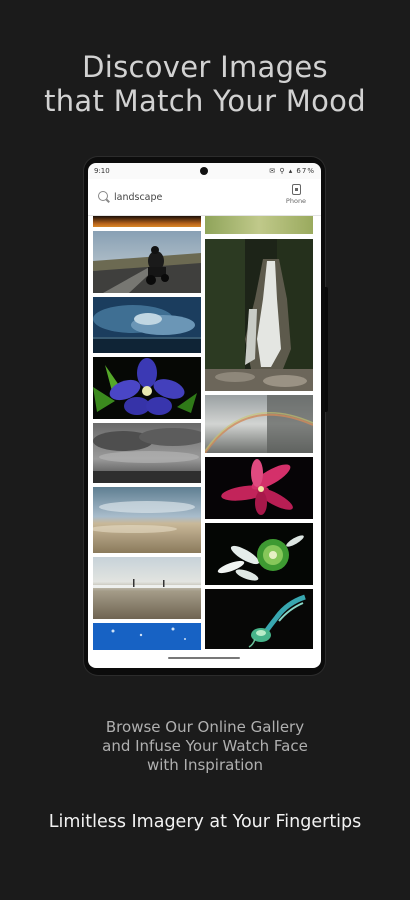 The width and height of the screenshot is (410, 900). I want to click on search-toolbar: Phone, so click(204, 197).